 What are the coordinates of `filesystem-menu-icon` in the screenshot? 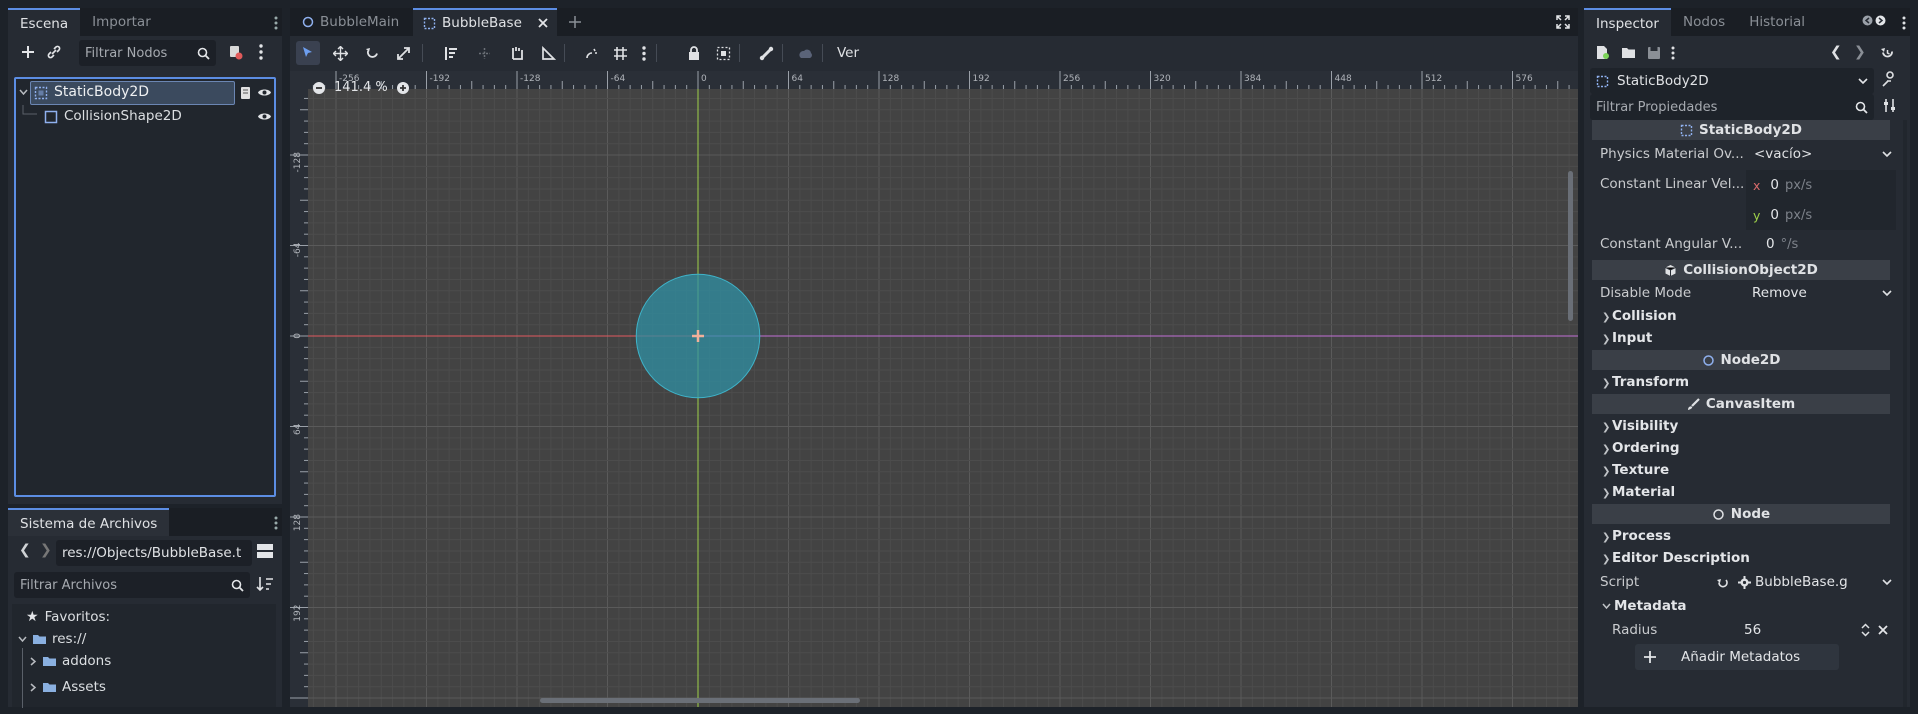 It's located at (276, 523).